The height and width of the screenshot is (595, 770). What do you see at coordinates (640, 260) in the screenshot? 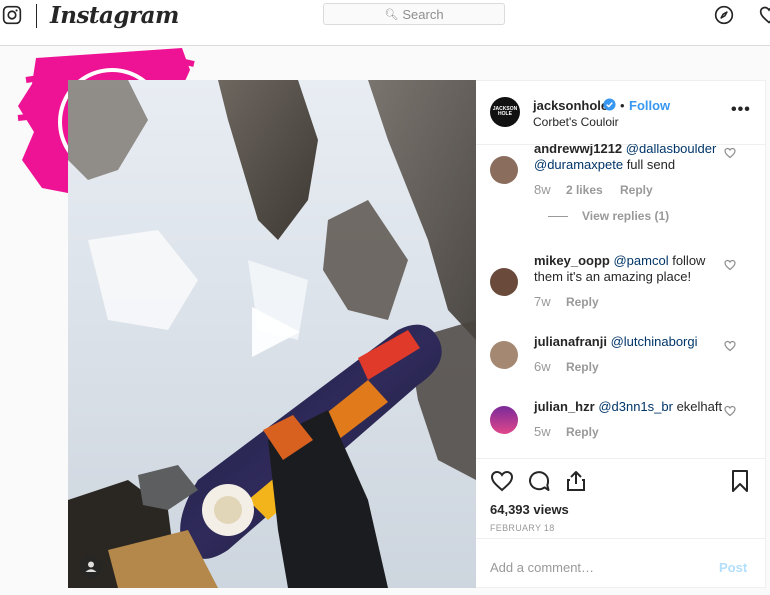
I see `comment-mention: @pamcol` at bounding box center [640, 260].